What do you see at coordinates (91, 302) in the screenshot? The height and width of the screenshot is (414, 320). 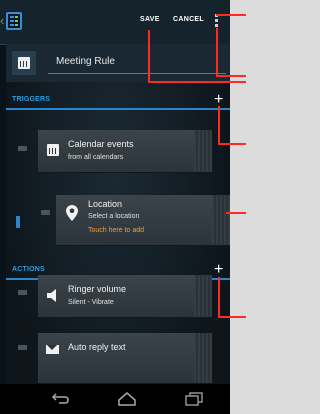 I see `action-subtitle: Silent - Vibrate` at bounding box center [91, 302].